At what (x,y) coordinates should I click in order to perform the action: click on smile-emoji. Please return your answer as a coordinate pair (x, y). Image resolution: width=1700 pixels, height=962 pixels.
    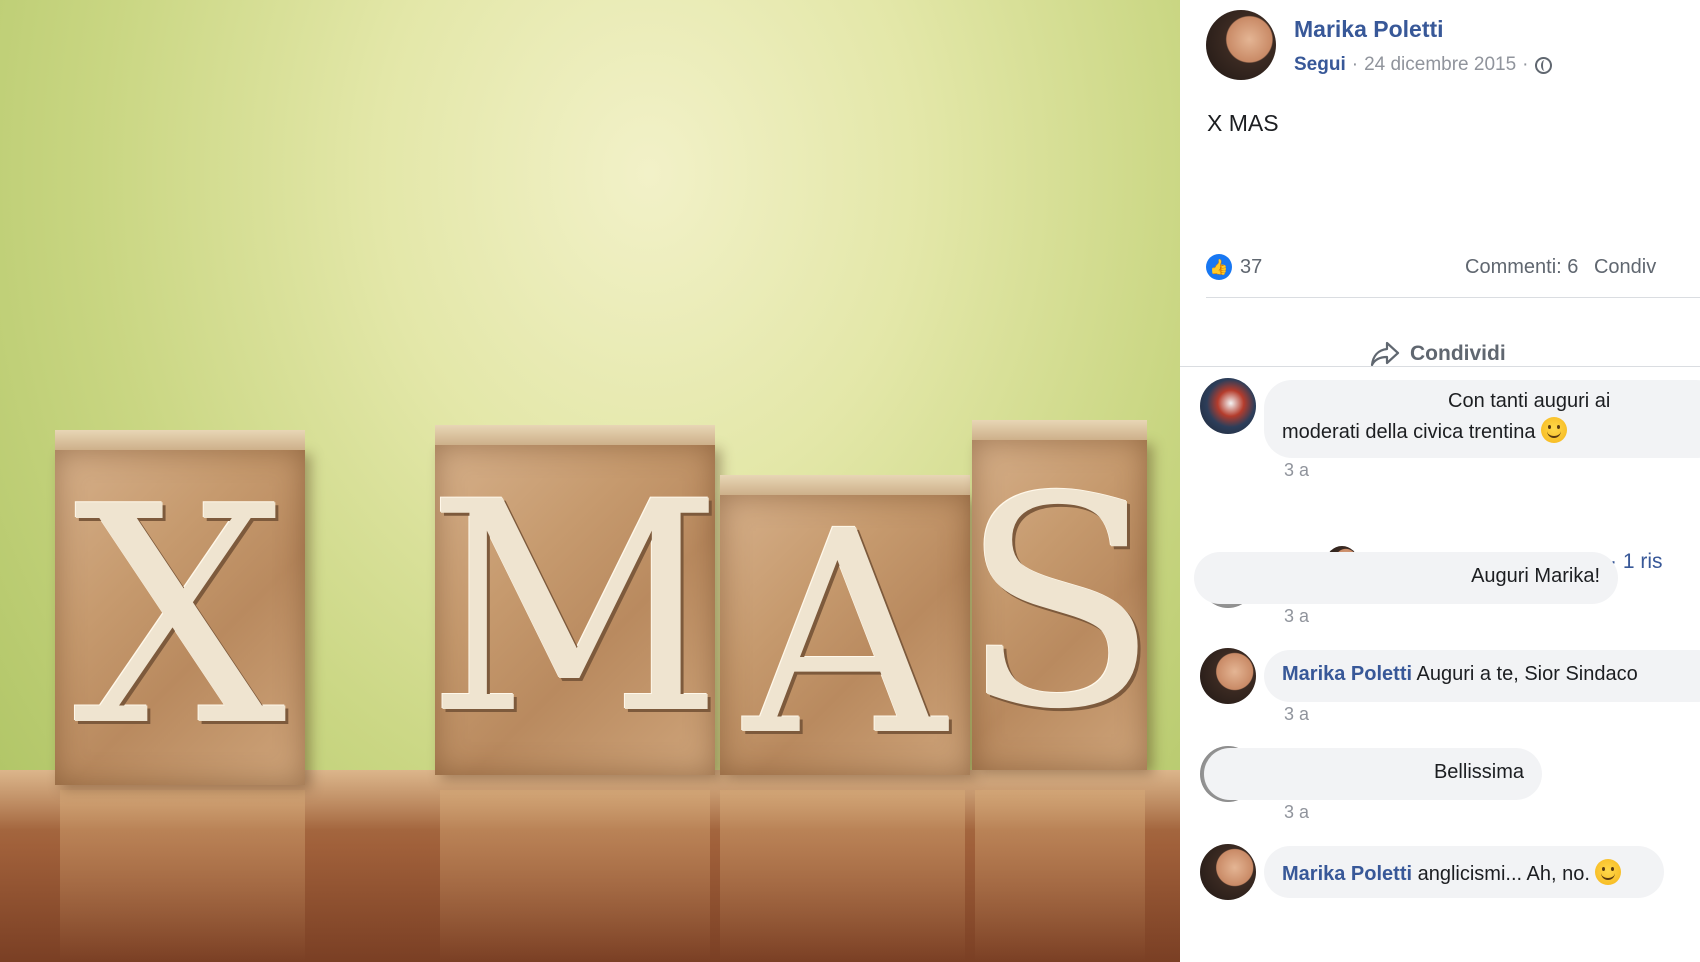
    Looking at the image, I should click on (1554, 430).